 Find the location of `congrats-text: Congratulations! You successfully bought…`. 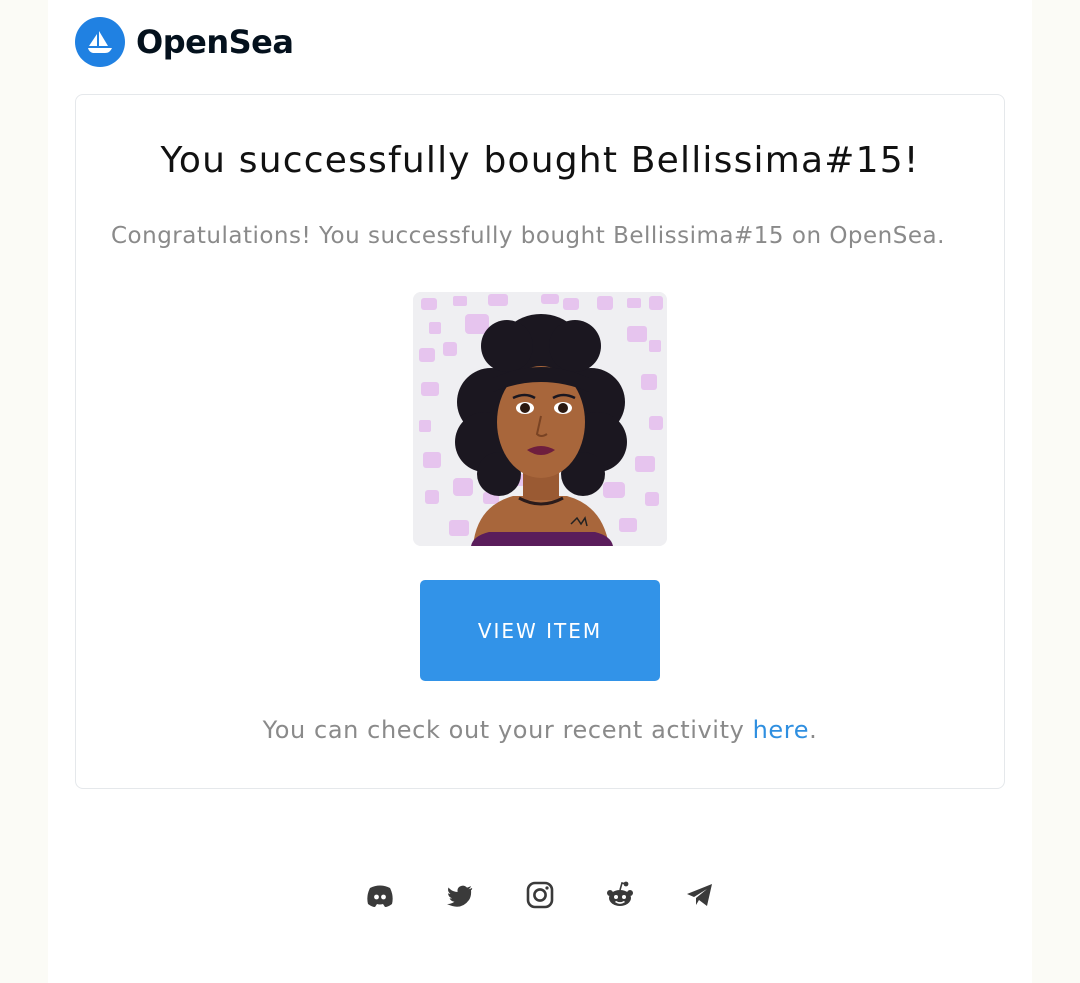

congrats-text: Congratulations! You successfully bought… is located at coordinates (528, 236).